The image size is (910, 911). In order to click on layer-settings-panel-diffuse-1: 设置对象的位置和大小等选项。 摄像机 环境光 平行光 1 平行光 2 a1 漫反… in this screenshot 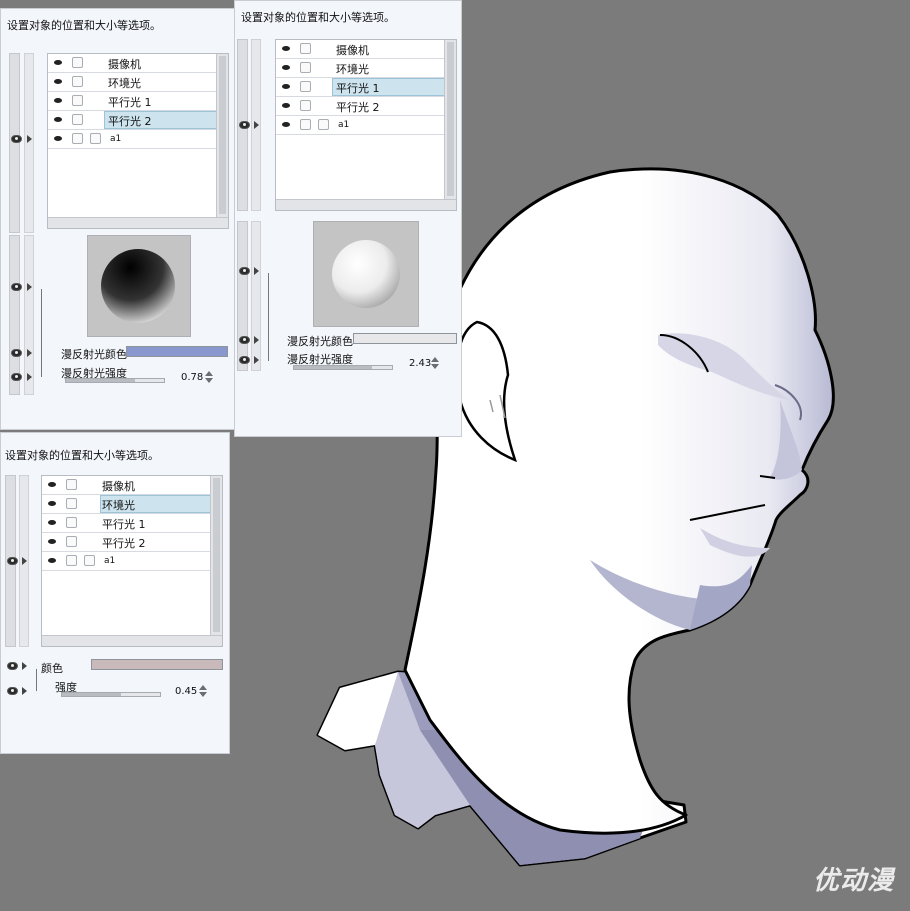, I will do `click(348, 218)`.